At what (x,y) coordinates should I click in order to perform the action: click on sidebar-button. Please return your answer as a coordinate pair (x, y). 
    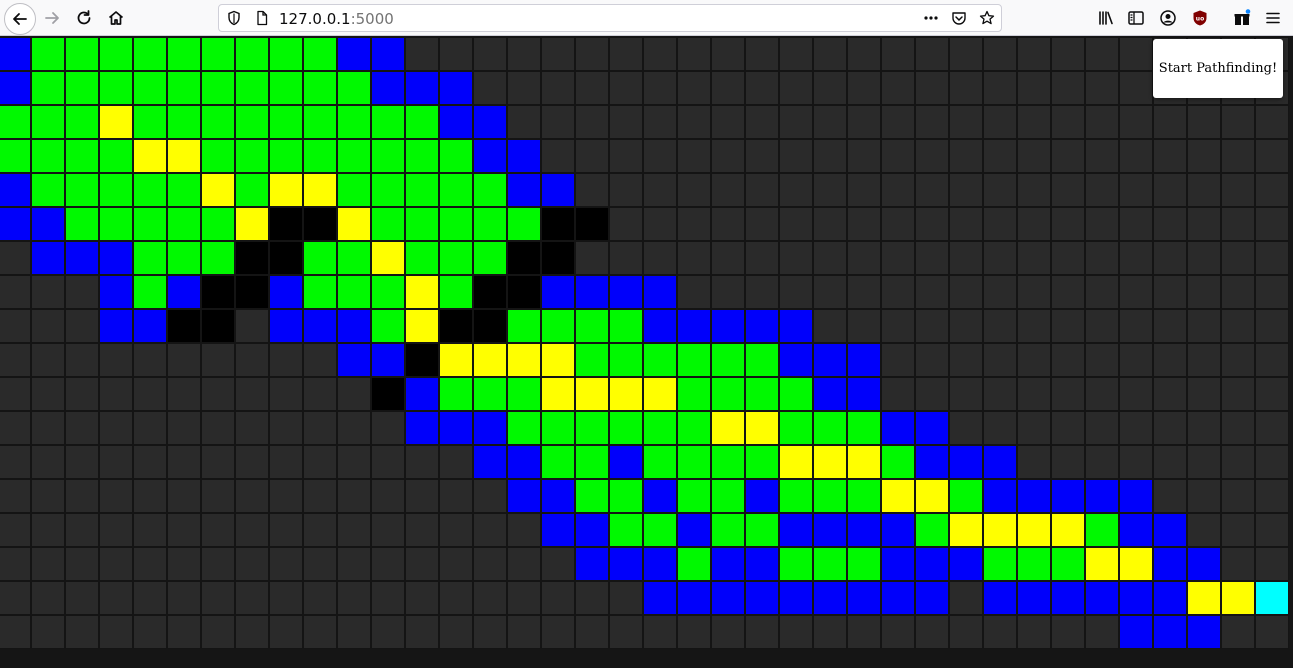
    Looking at the image, I should click on (1136, 18).